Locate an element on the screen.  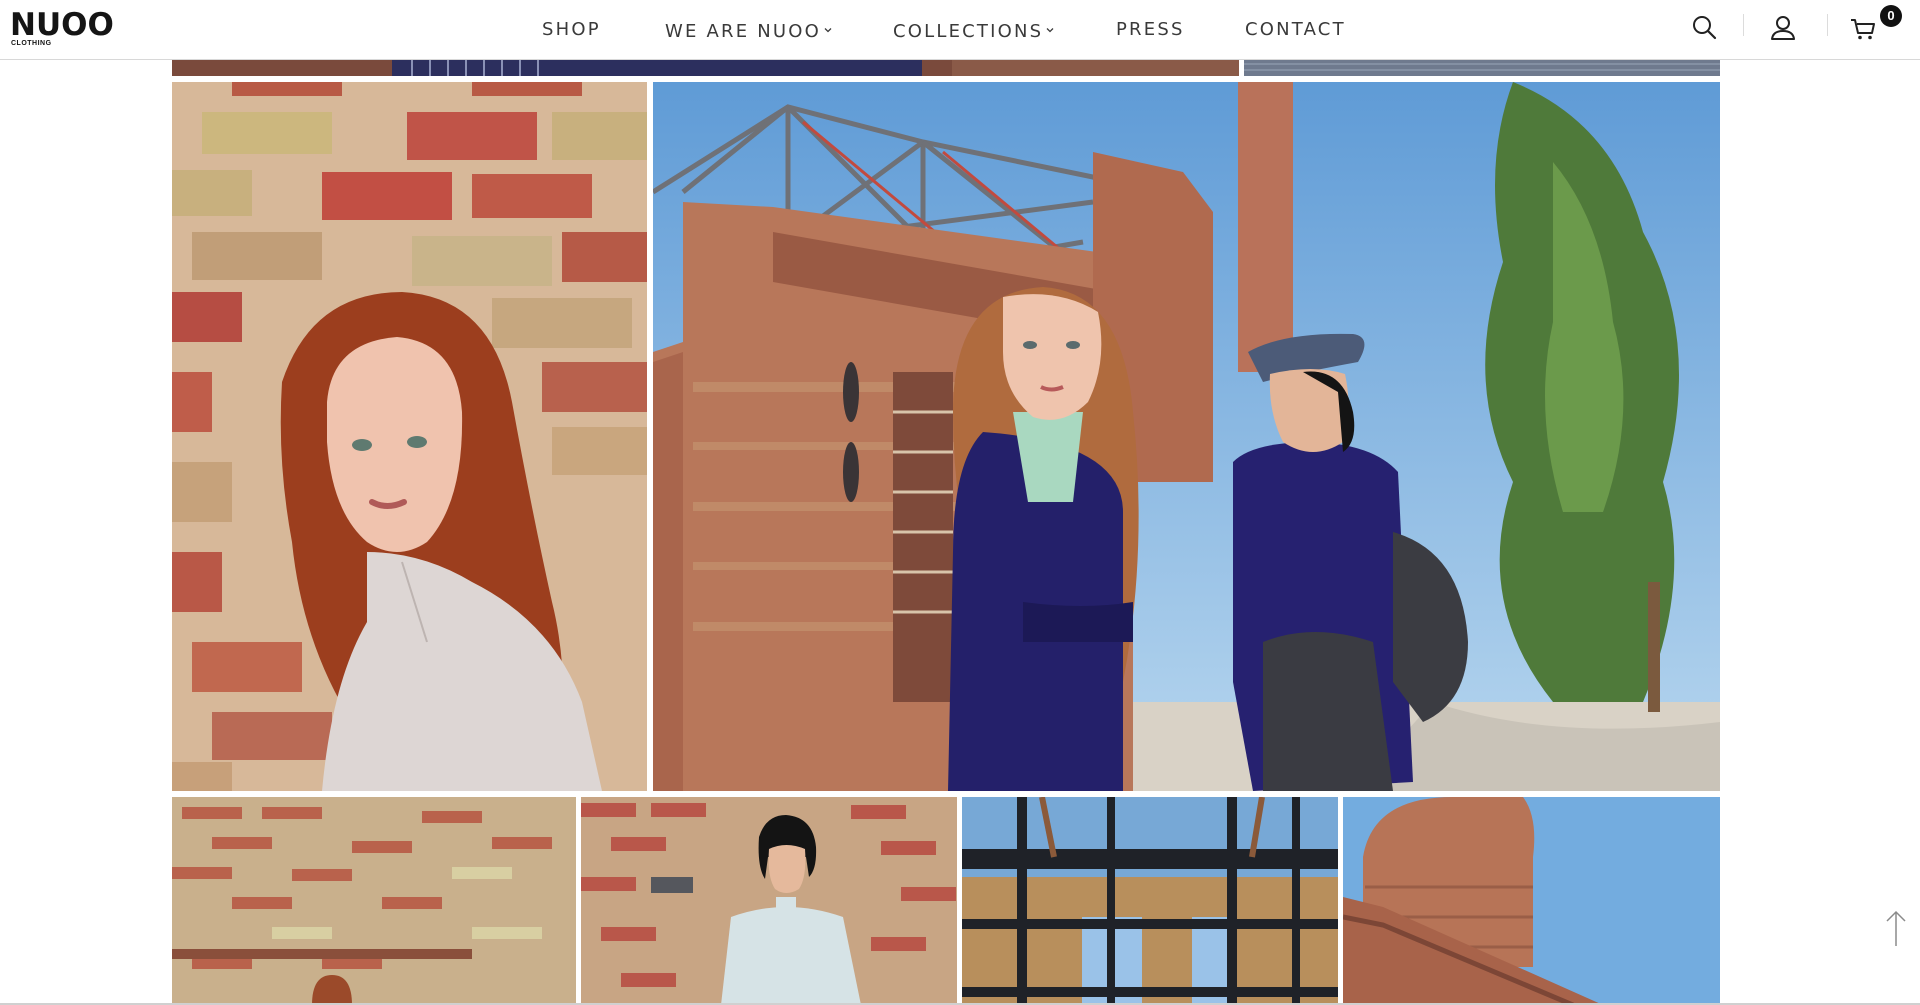
cart-icon is located at coordinates (1863, 29).